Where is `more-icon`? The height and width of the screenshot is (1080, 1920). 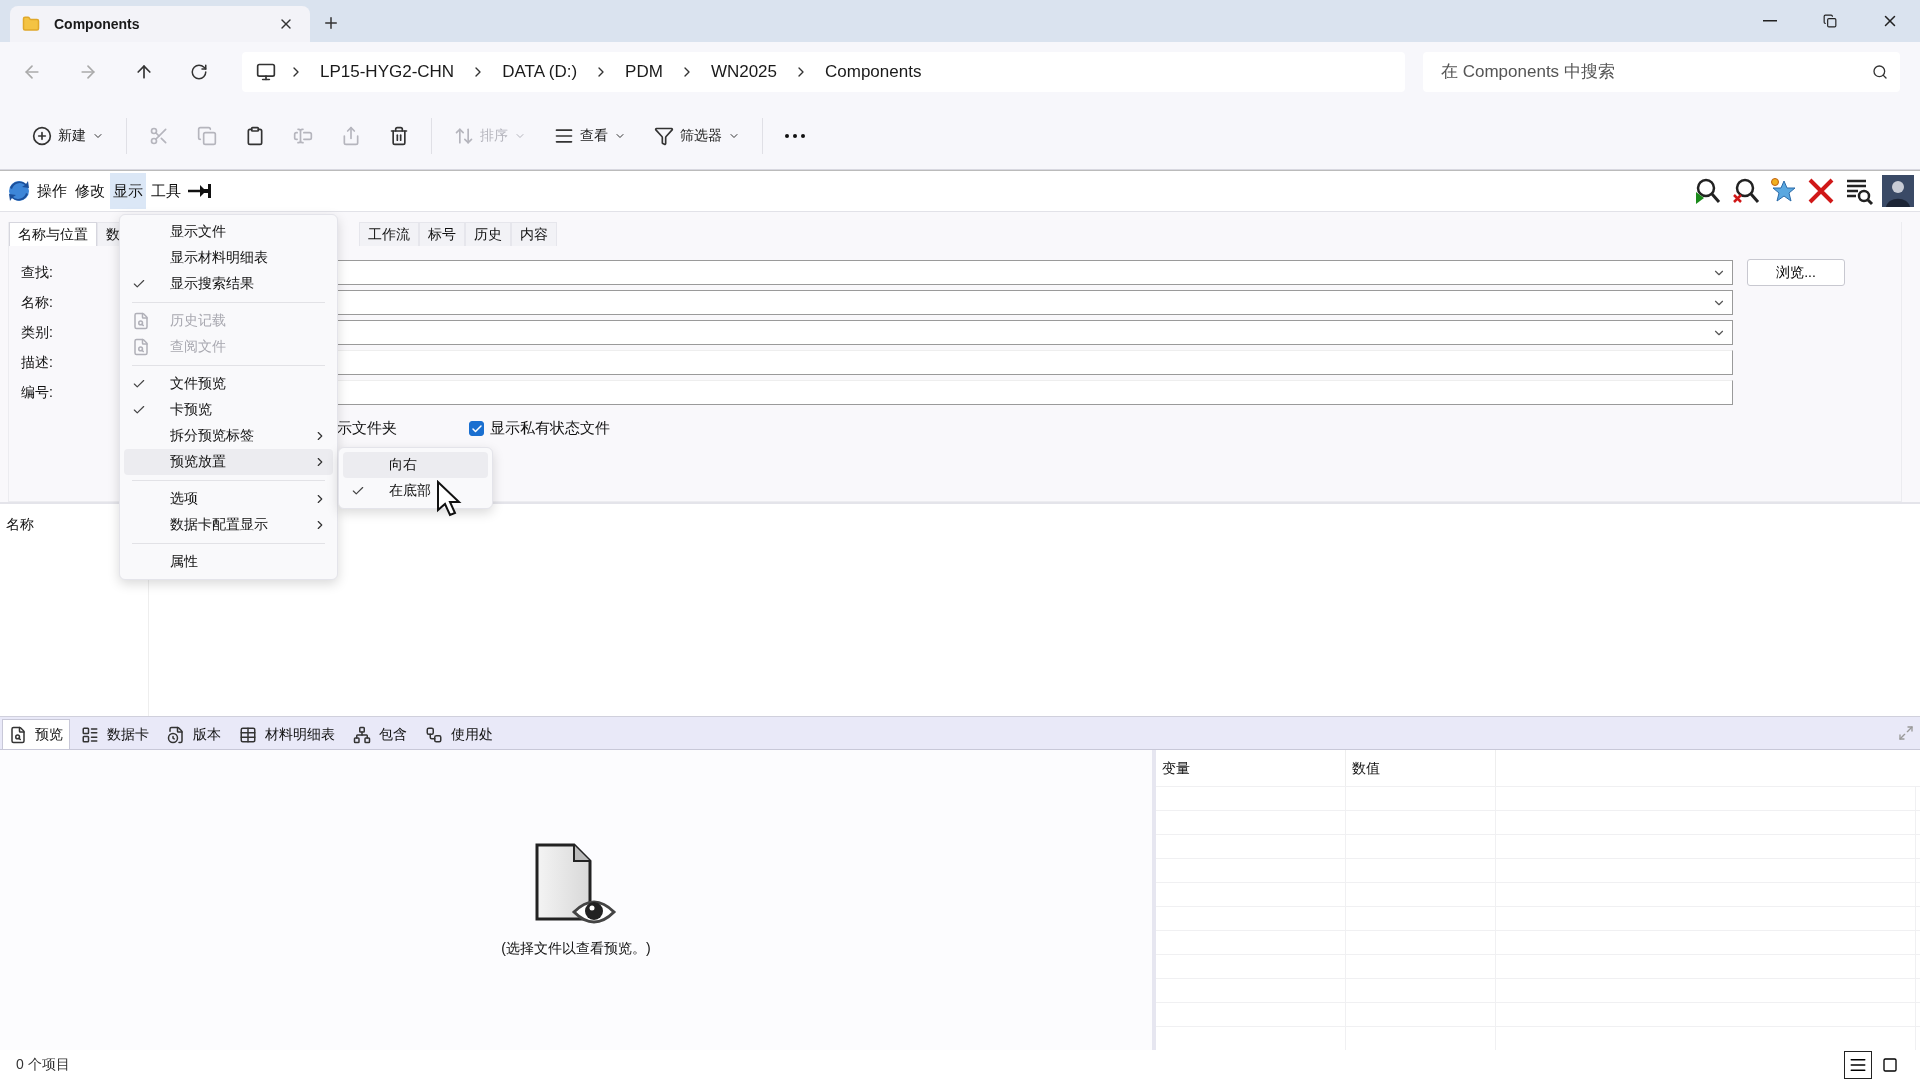
more-icon is located at coordinates (795, 135).